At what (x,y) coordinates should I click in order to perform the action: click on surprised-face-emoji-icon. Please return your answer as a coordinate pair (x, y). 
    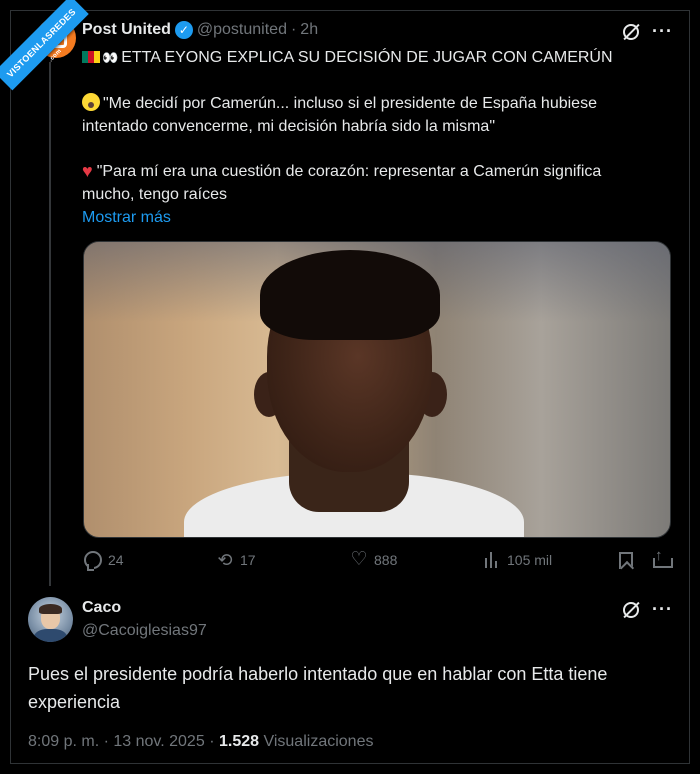
    Looking at the image, I should click on (91, 102).